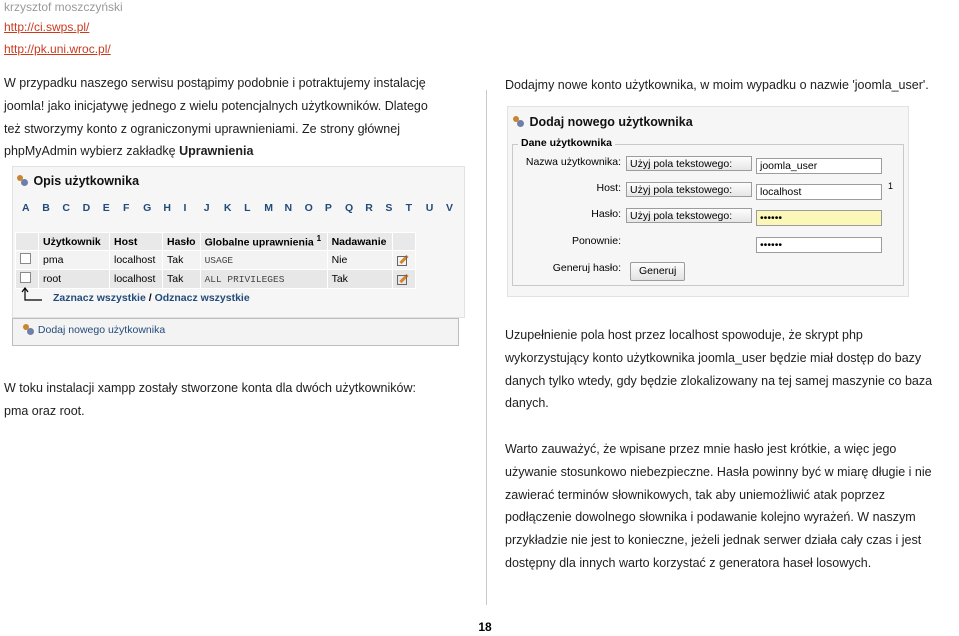 The width and height of the screenshot is (959, 636). Describe the element at coordinates (263, 260) in the screenshot. I see `cell-privileges: USAGE` at that location.